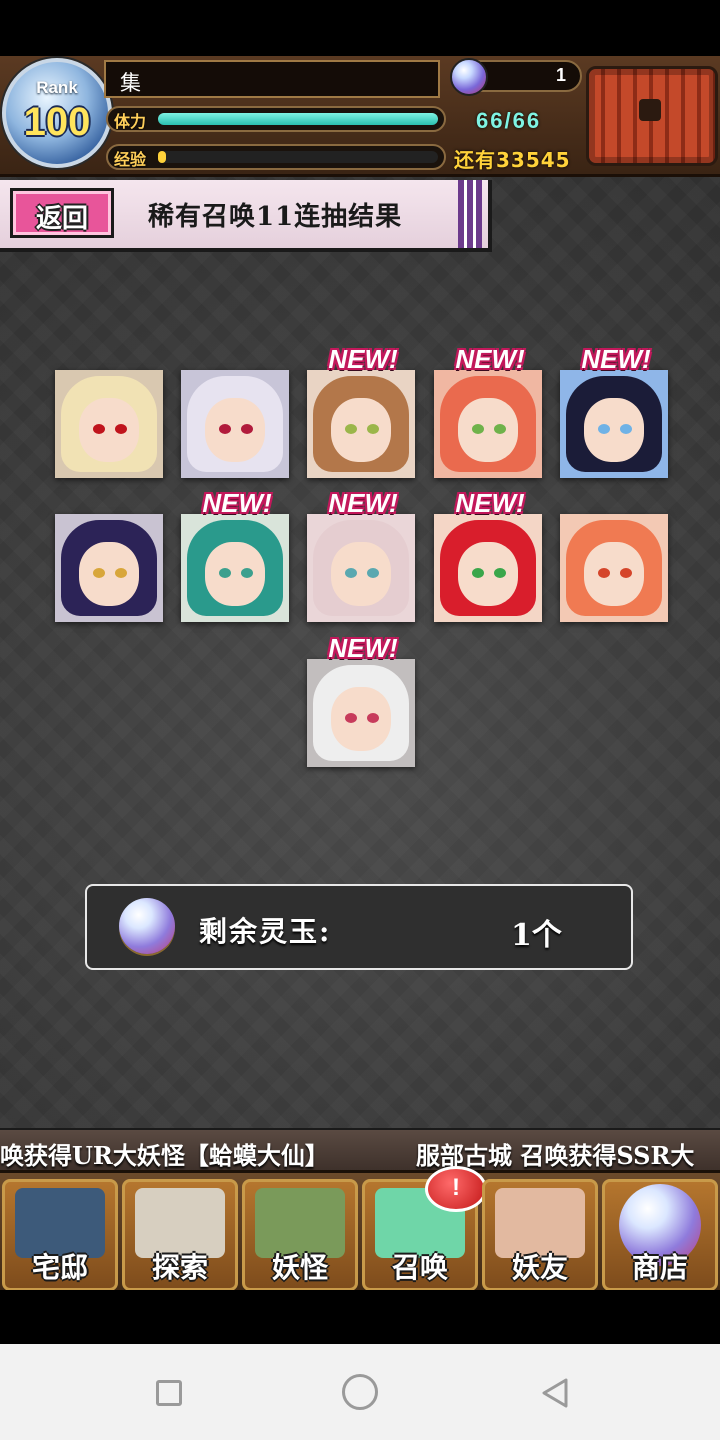 The image size is (720, 1440). What do you see at coordinates (419, 1267) in the screenshot?
I see `nav-label: 召唤` at bounding box center [419, 1267].